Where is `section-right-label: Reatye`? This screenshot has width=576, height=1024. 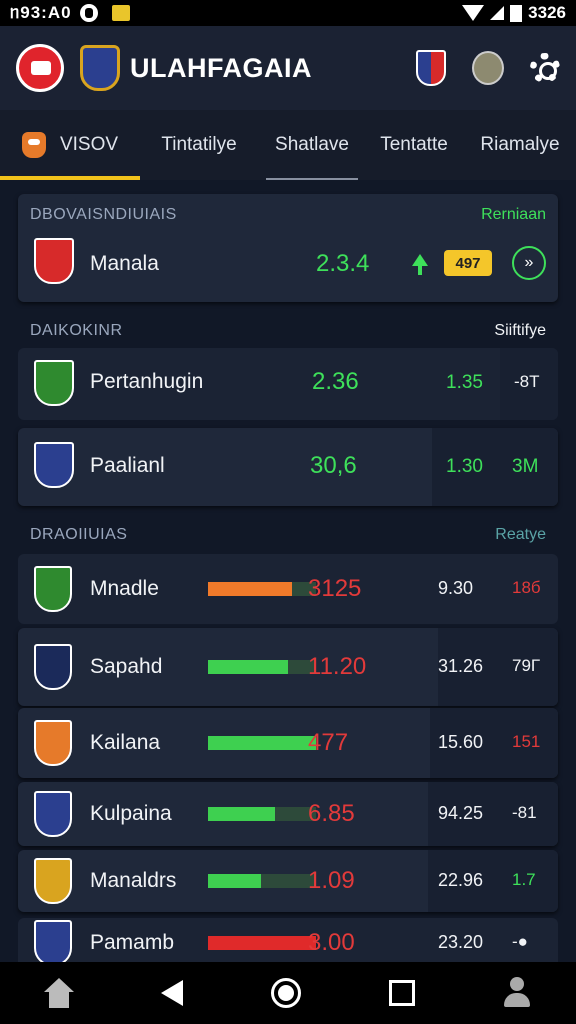
section-right-label: Reatye is located at coordinates (520, 534).